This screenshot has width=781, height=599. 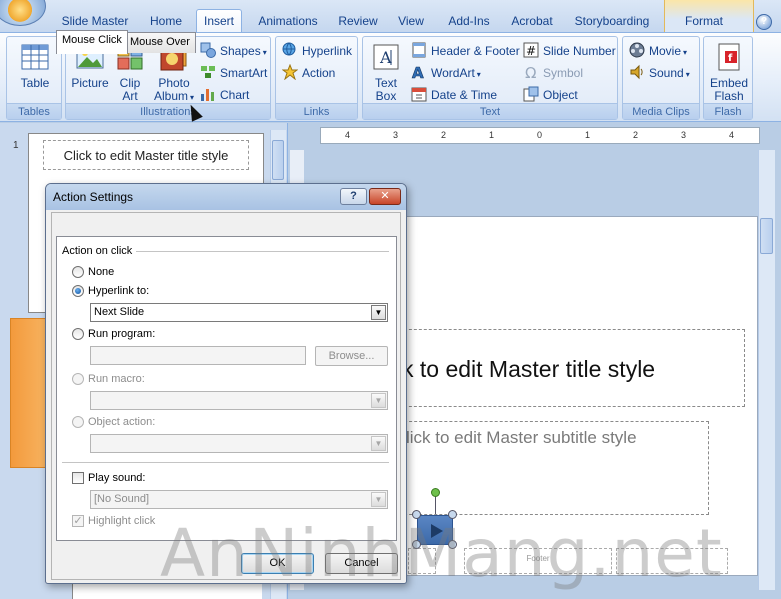 I want to click on radio-object-action: Object action:, so click(x=113, y=422).